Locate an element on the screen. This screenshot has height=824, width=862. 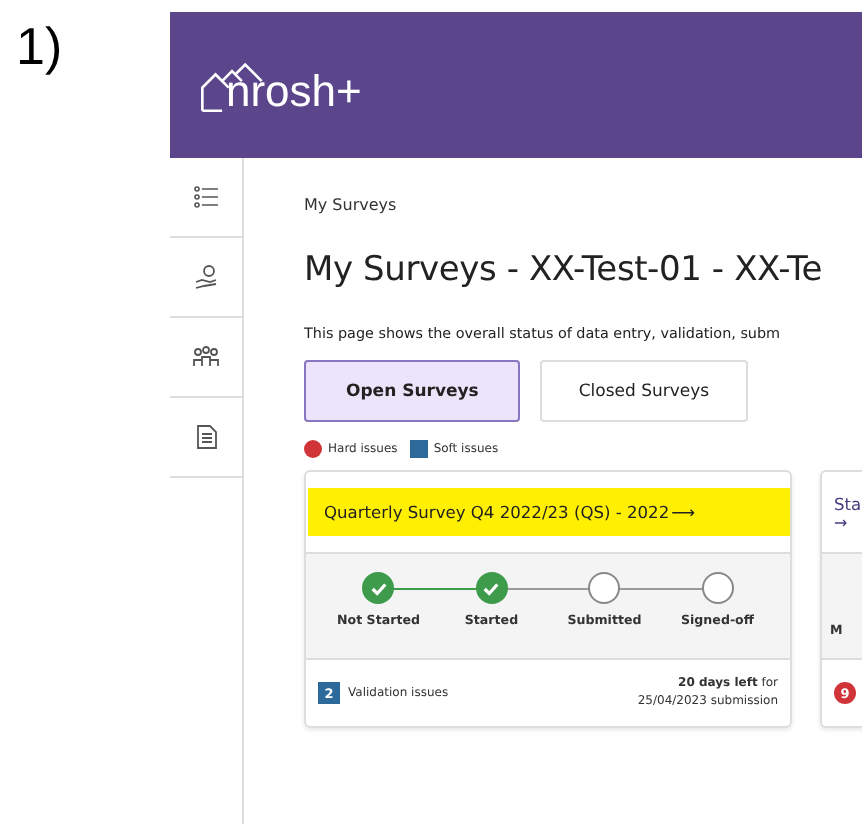
arrow-text: → is located at coordinates (841, 522).